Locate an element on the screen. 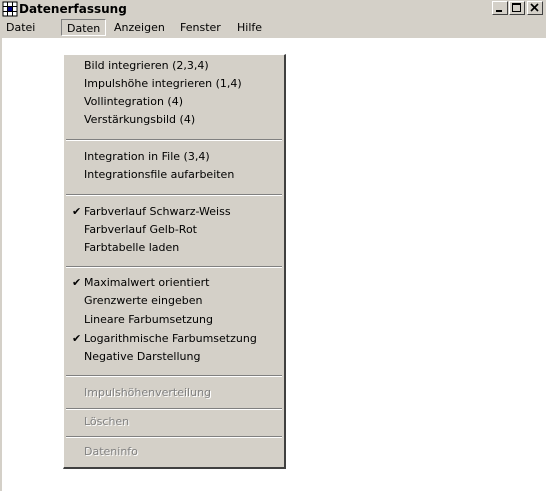 The image size is (546, 491). menu-item-label: Impulshöhenverteilung is located at coordinates (148, 392).